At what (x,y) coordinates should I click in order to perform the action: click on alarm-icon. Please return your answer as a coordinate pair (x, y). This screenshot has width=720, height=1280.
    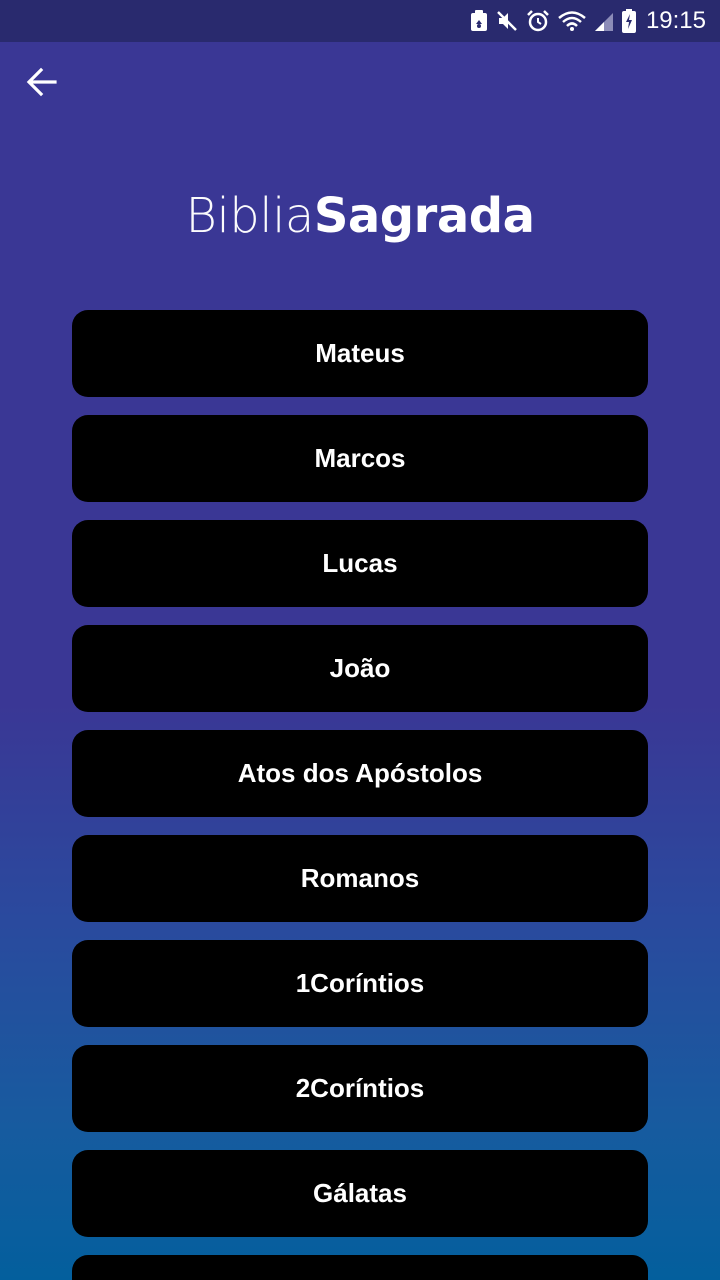
    Looking at the image, I should click on (538, 21).